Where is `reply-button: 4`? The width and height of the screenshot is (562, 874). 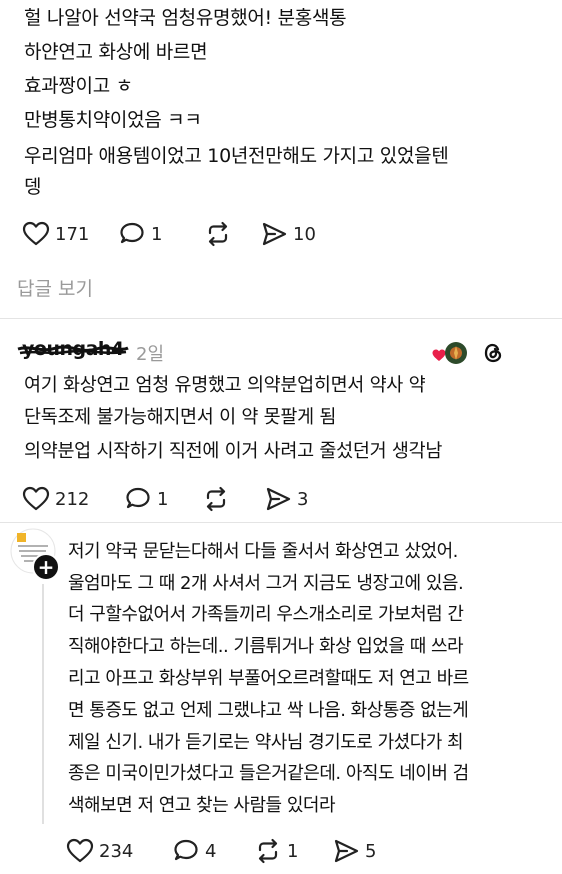 reply-button: 4 is located at coordinates (213, 851).